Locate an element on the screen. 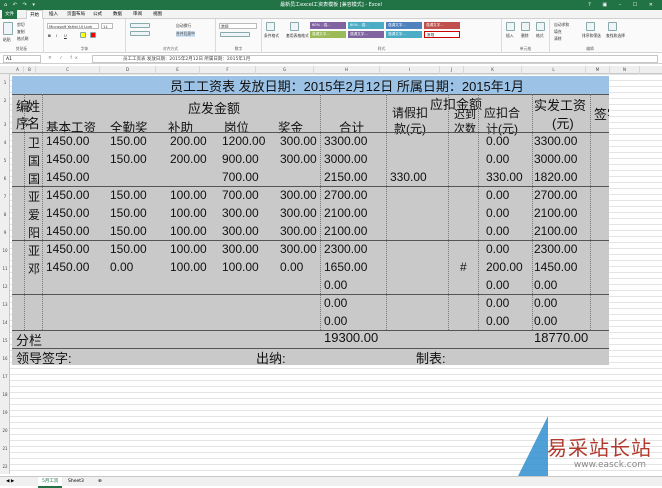 Image resolution: width=662 pixels, height=488 pixels. column-header: C is located at coordinates (68, 70).